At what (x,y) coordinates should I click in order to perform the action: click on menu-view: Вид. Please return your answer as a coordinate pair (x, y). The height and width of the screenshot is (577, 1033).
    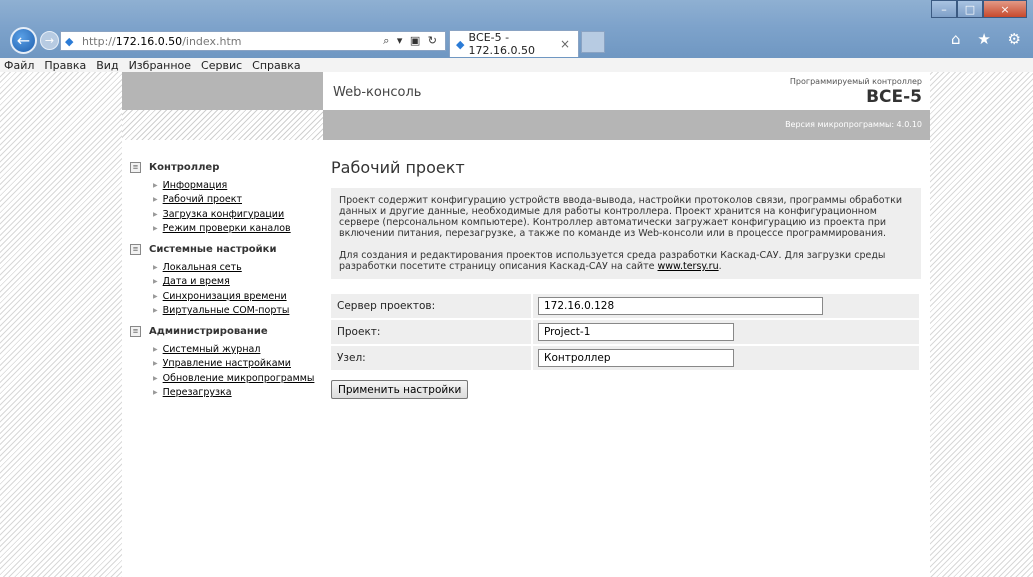
    Looking at the image, I should click on (107, 65).